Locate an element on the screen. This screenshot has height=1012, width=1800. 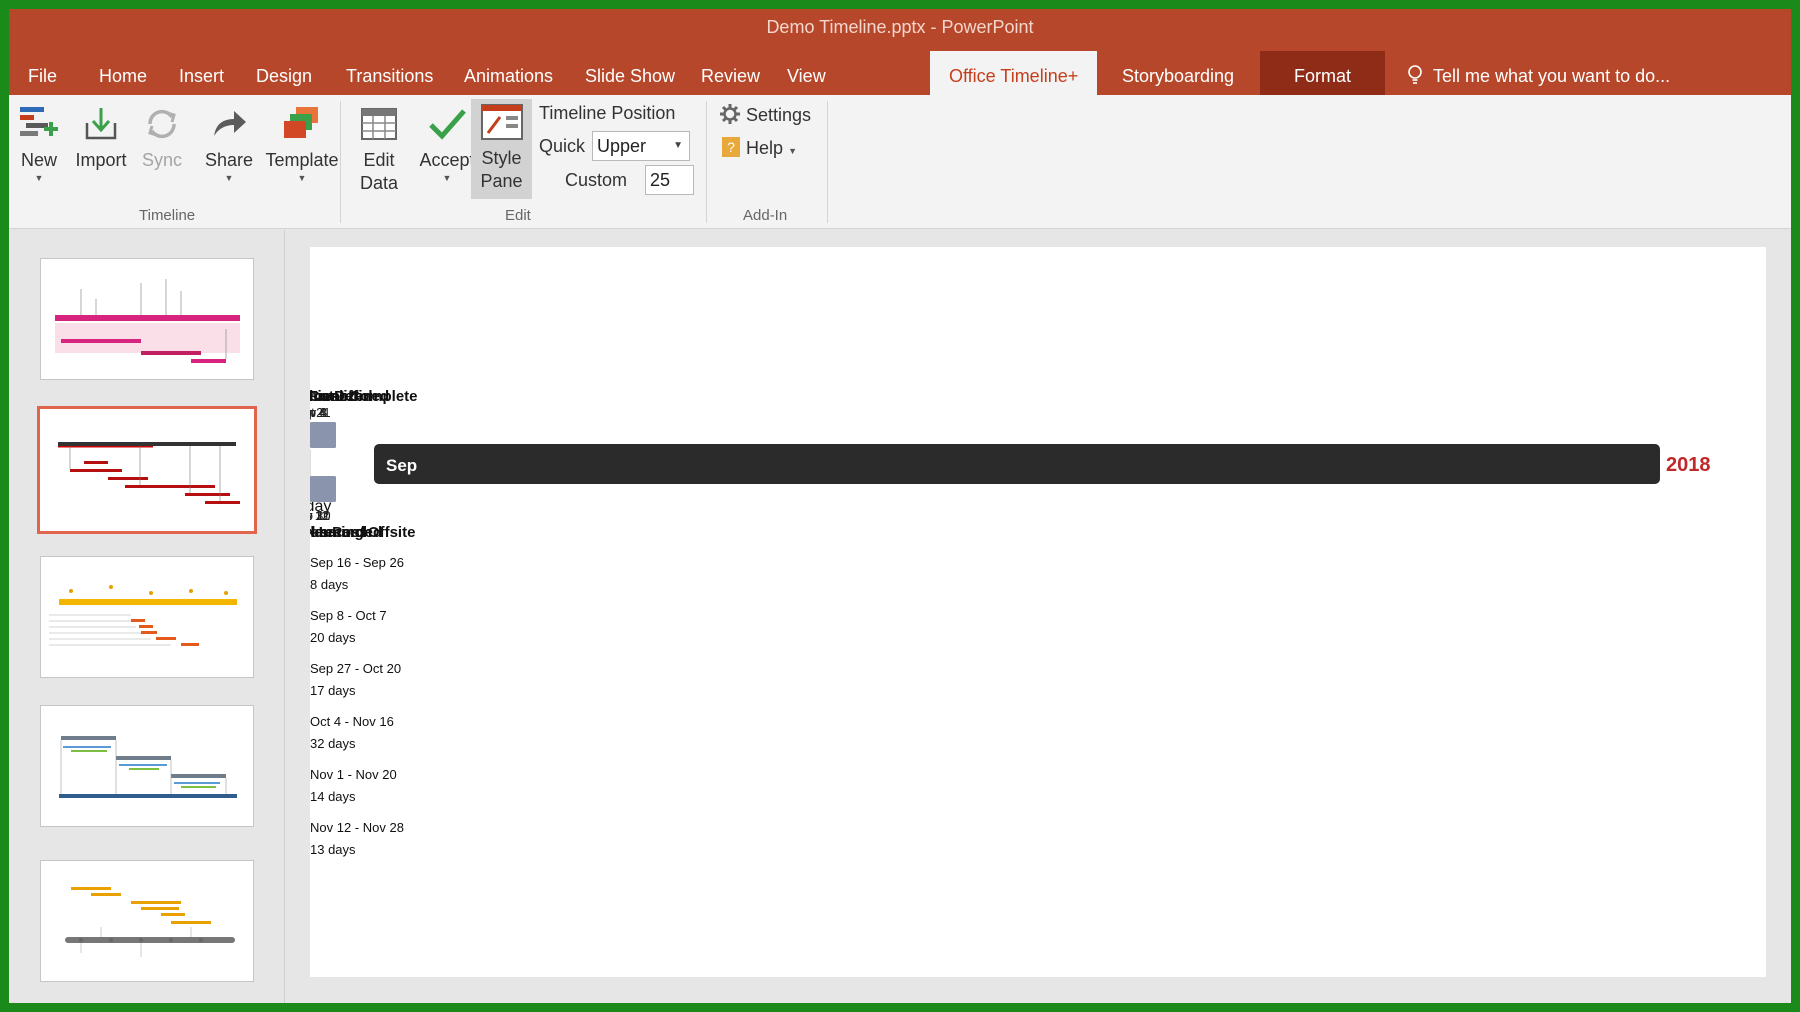
year-label: 2018 is located at coordinates (1688, 465).